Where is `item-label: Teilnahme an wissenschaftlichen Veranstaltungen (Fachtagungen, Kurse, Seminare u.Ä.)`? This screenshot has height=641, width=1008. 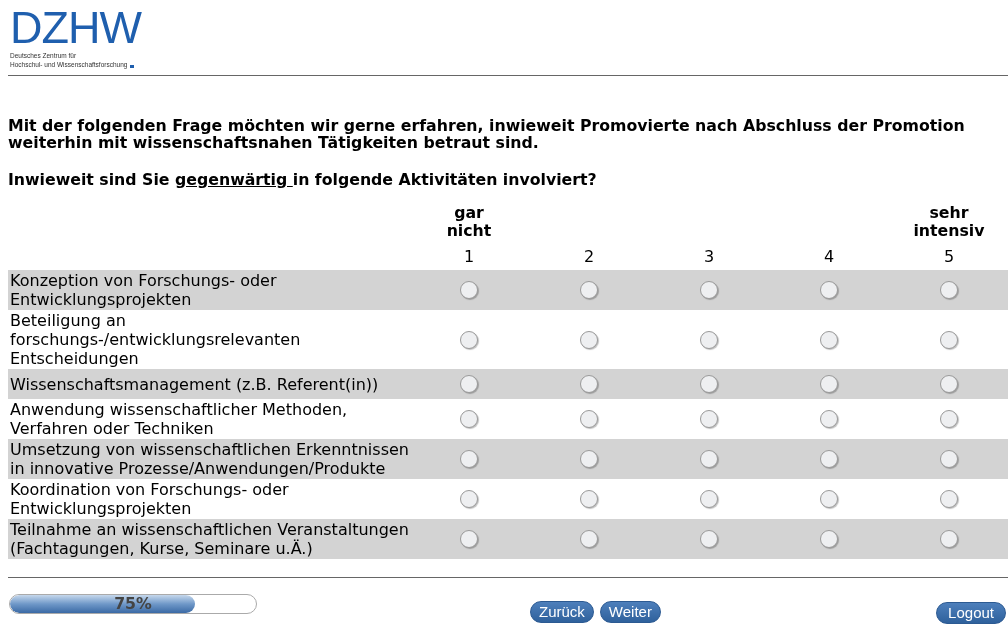 item-label: Teilnahme an wissenschaftlichen Veranstaltungen (Fachtagungen, Kurse, Seminare u.Ä.) is located at coordinates (209, 539).